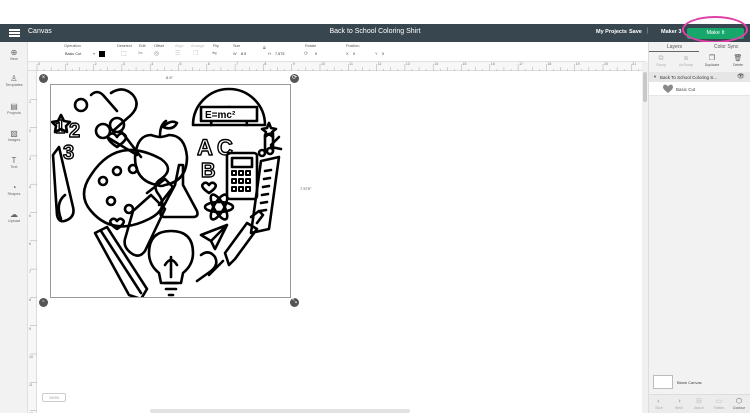  I want to click on deselect-label: Deselect, so click(124, 46).